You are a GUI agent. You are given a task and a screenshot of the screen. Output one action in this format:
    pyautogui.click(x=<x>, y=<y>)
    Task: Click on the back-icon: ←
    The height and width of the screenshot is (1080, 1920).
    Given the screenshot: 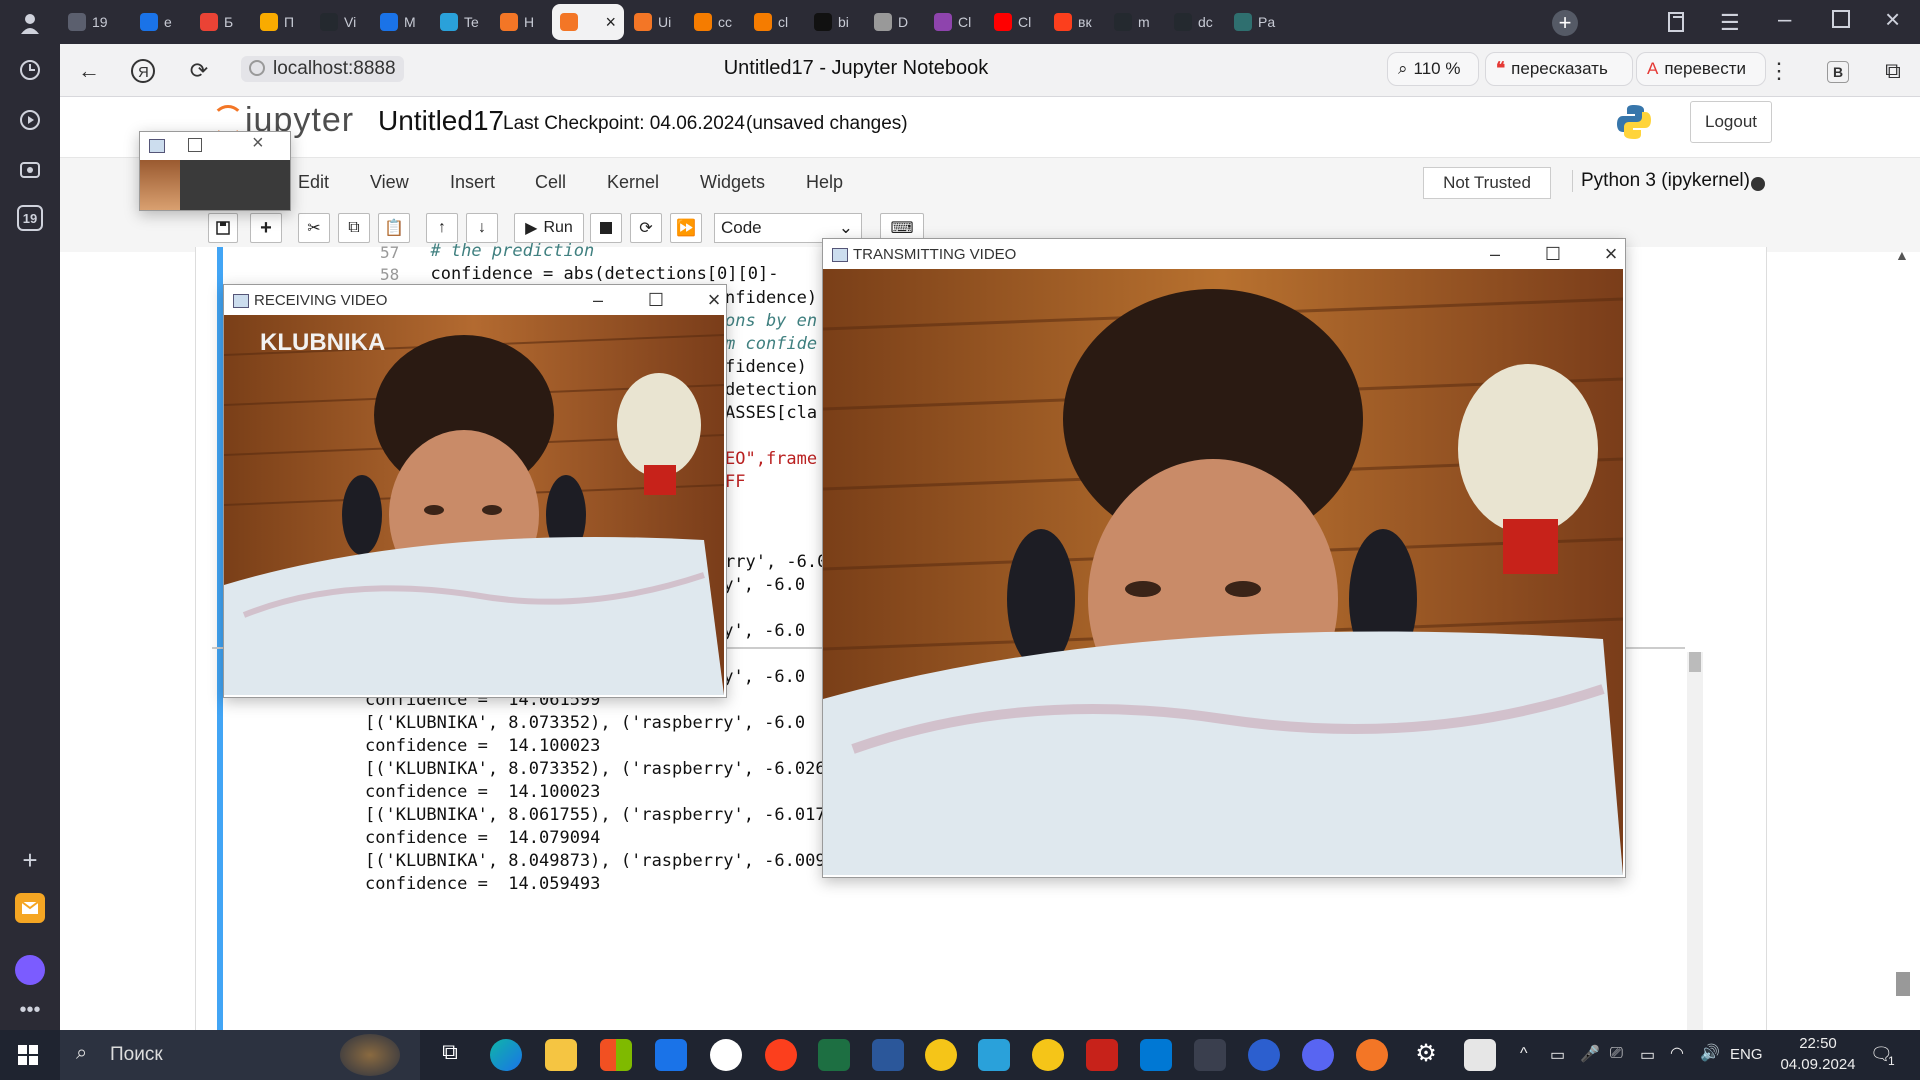 What is the action you would take?
    pyautogui.click(x=89, y=71)
    